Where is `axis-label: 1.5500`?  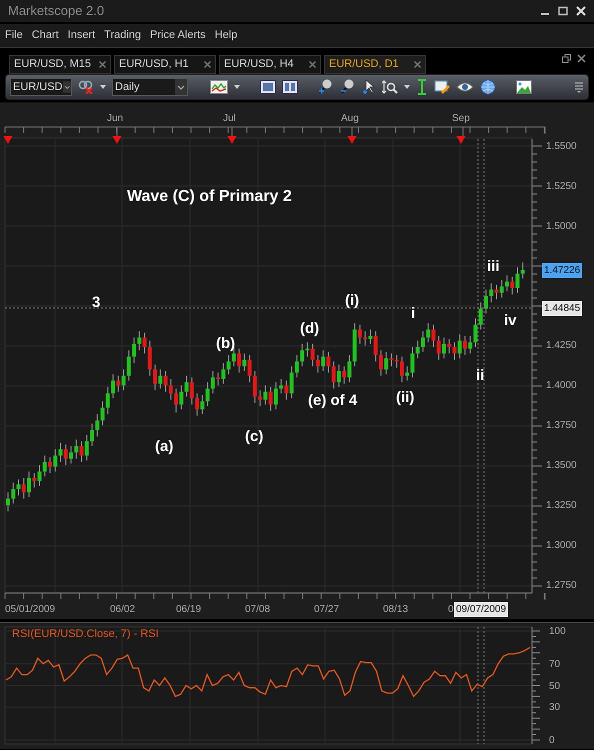 axis-label: 1.5500 is located at coordinates (561, 147).